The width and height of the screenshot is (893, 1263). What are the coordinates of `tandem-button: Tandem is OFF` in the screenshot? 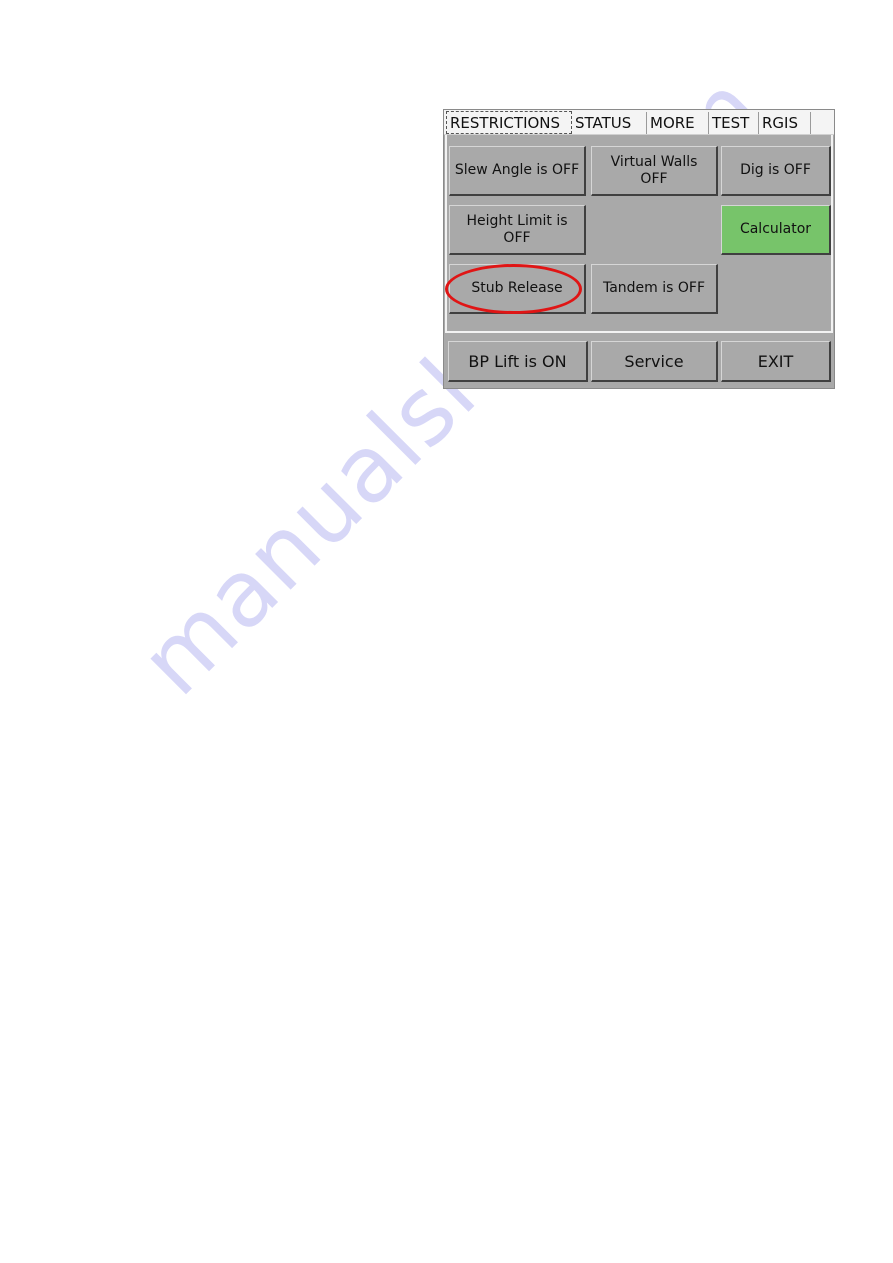 It's located at (654, 289).